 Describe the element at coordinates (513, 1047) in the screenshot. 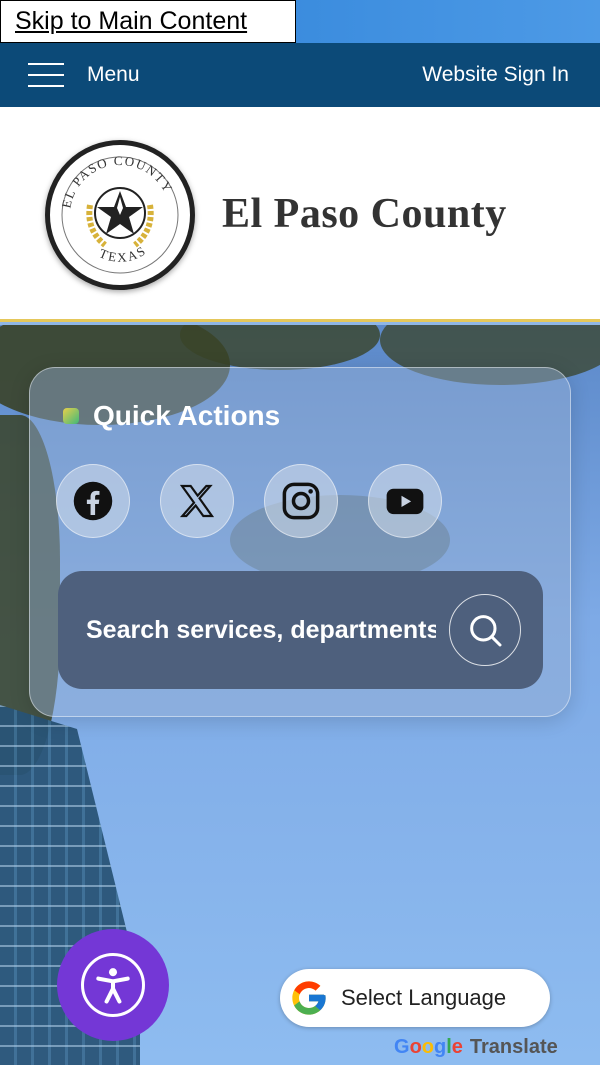

I see `translate-label: Translate` at that location.